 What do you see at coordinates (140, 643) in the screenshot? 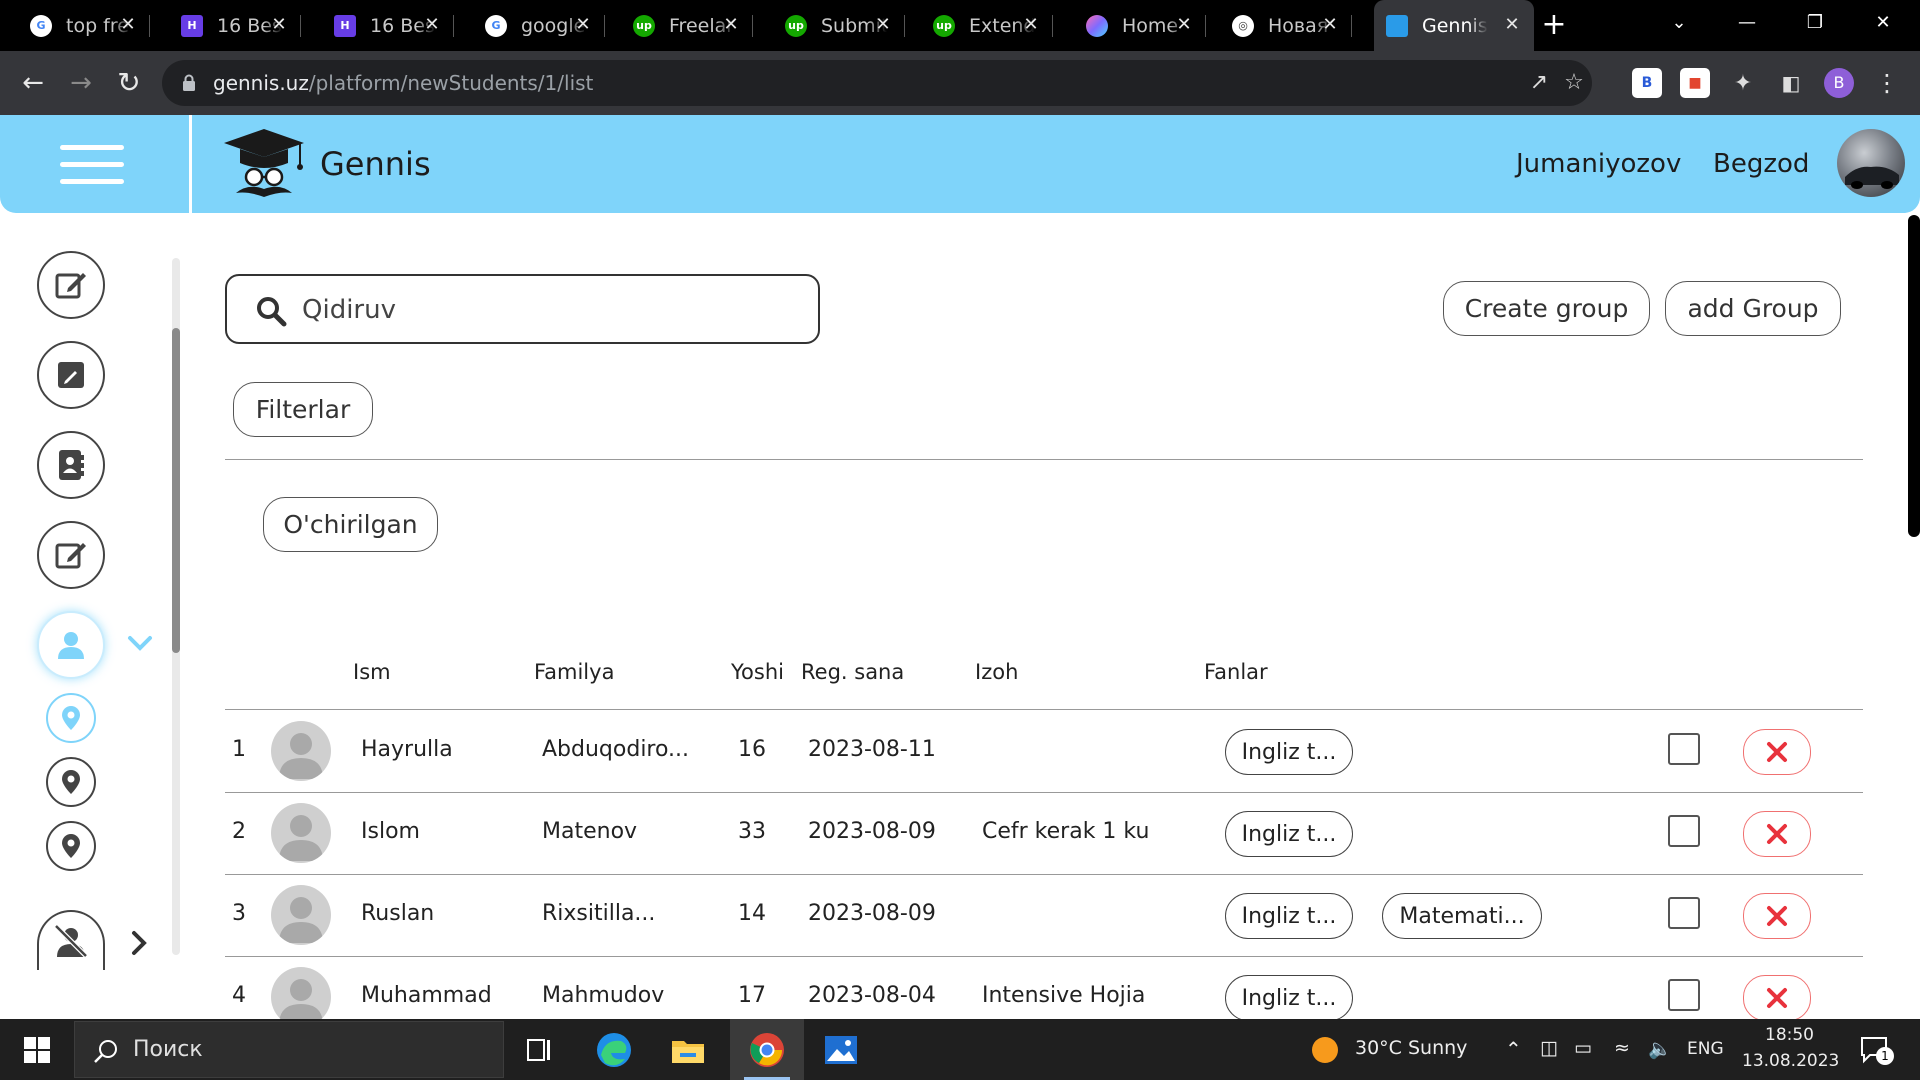
I see `chevron-down-icon` at bounding box center [140, 643].